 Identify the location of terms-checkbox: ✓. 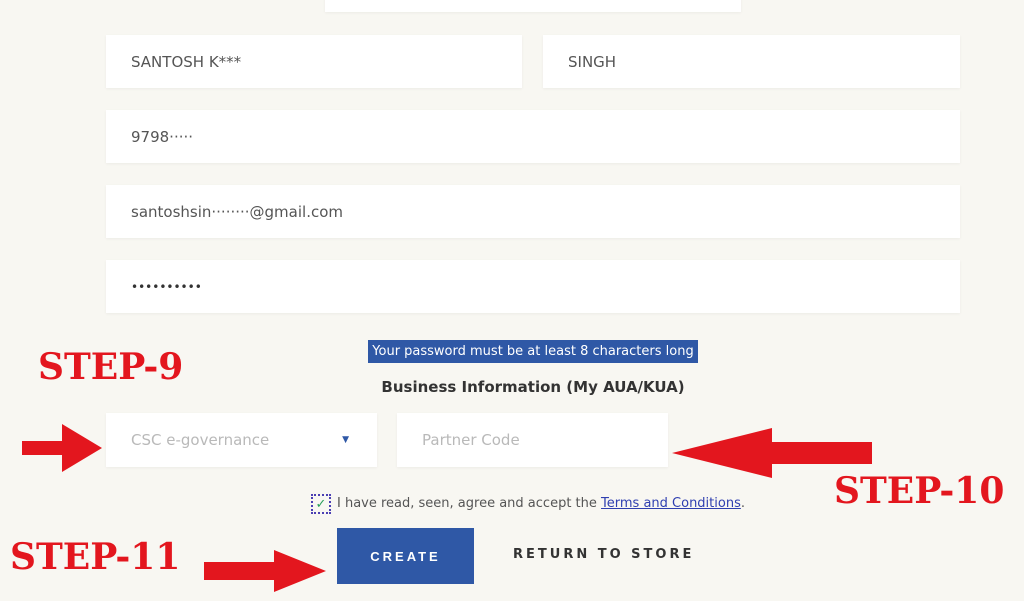
(321, 504).